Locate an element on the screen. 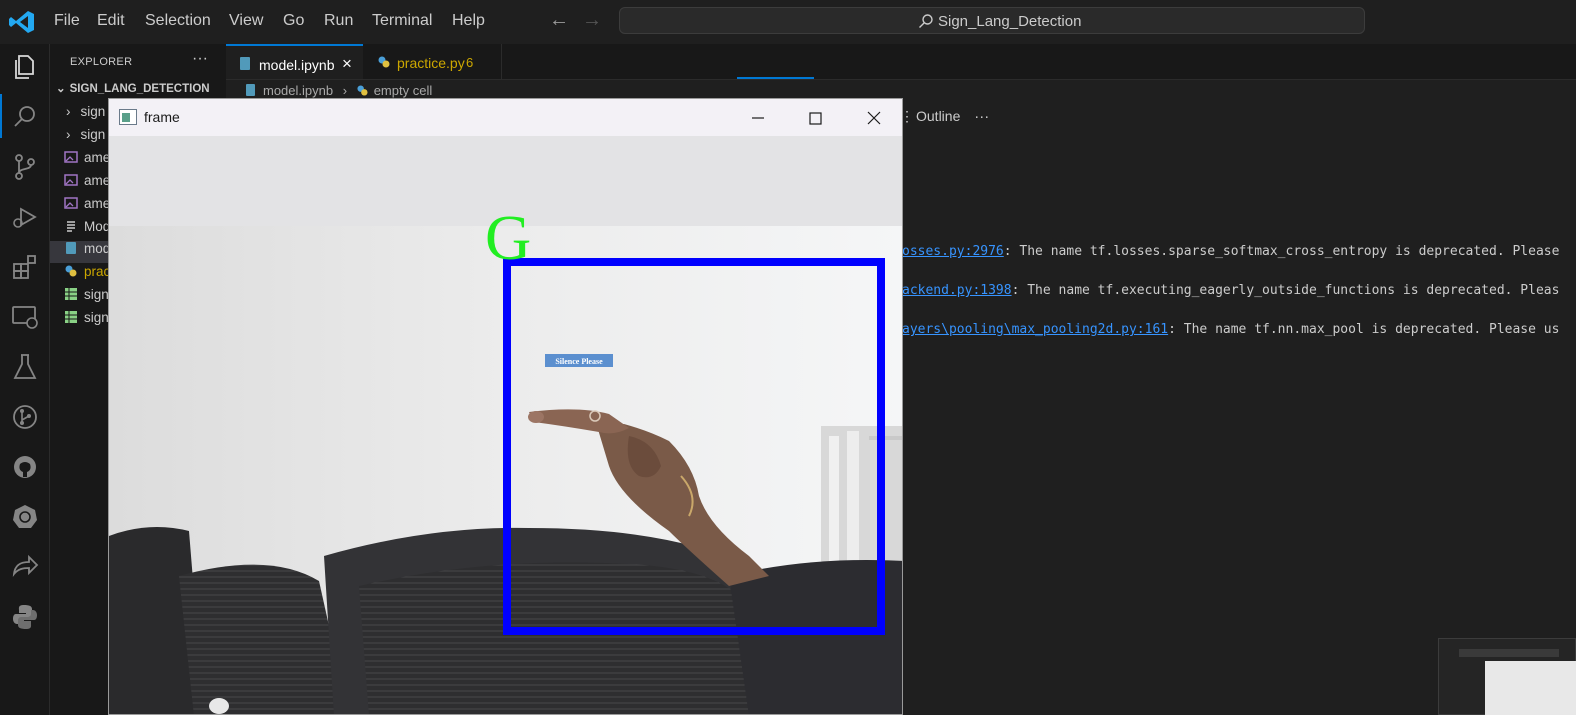 The image size is (1576, 715). notebook-toolbar: ⋮ Outline ··· is located at coordinates (944, 116).